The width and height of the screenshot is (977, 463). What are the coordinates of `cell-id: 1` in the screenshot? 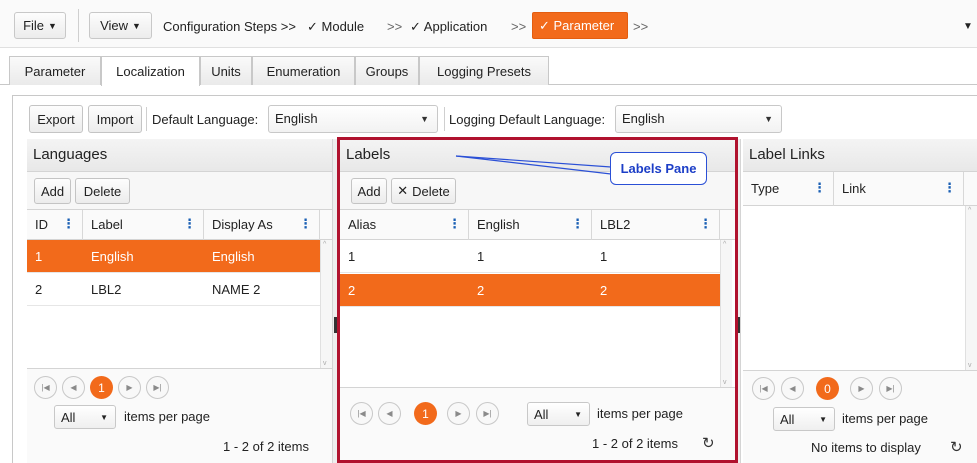 It's located at (39, 256).